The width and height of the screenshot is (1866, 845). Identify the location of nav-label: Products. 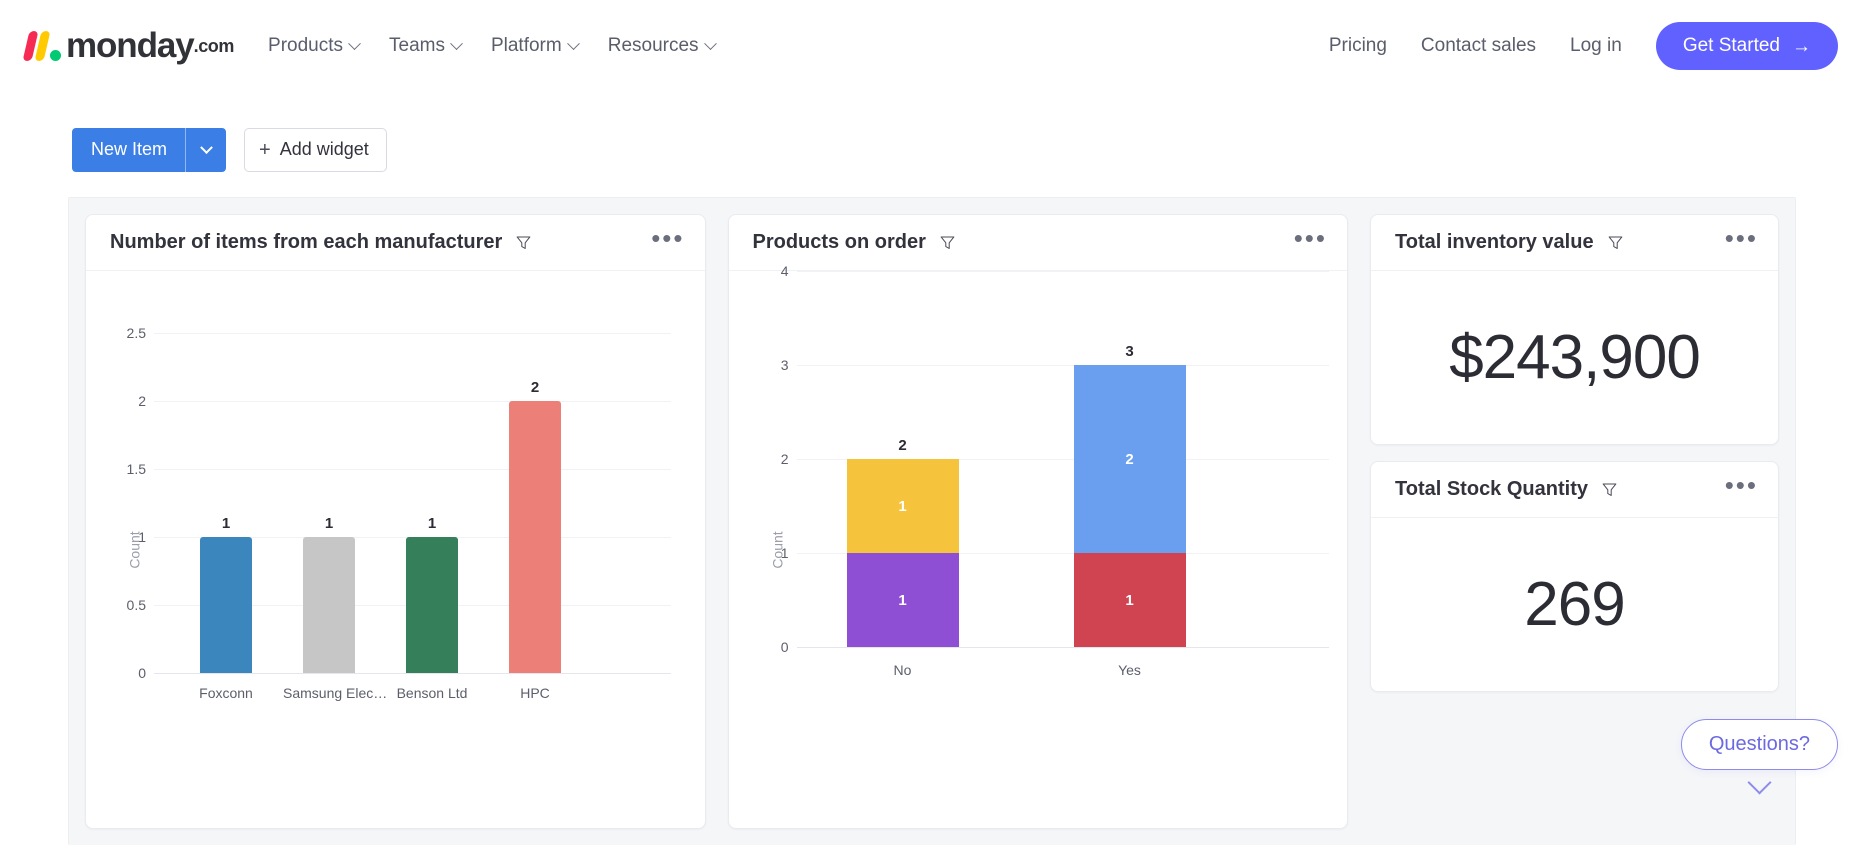
(305, 45).